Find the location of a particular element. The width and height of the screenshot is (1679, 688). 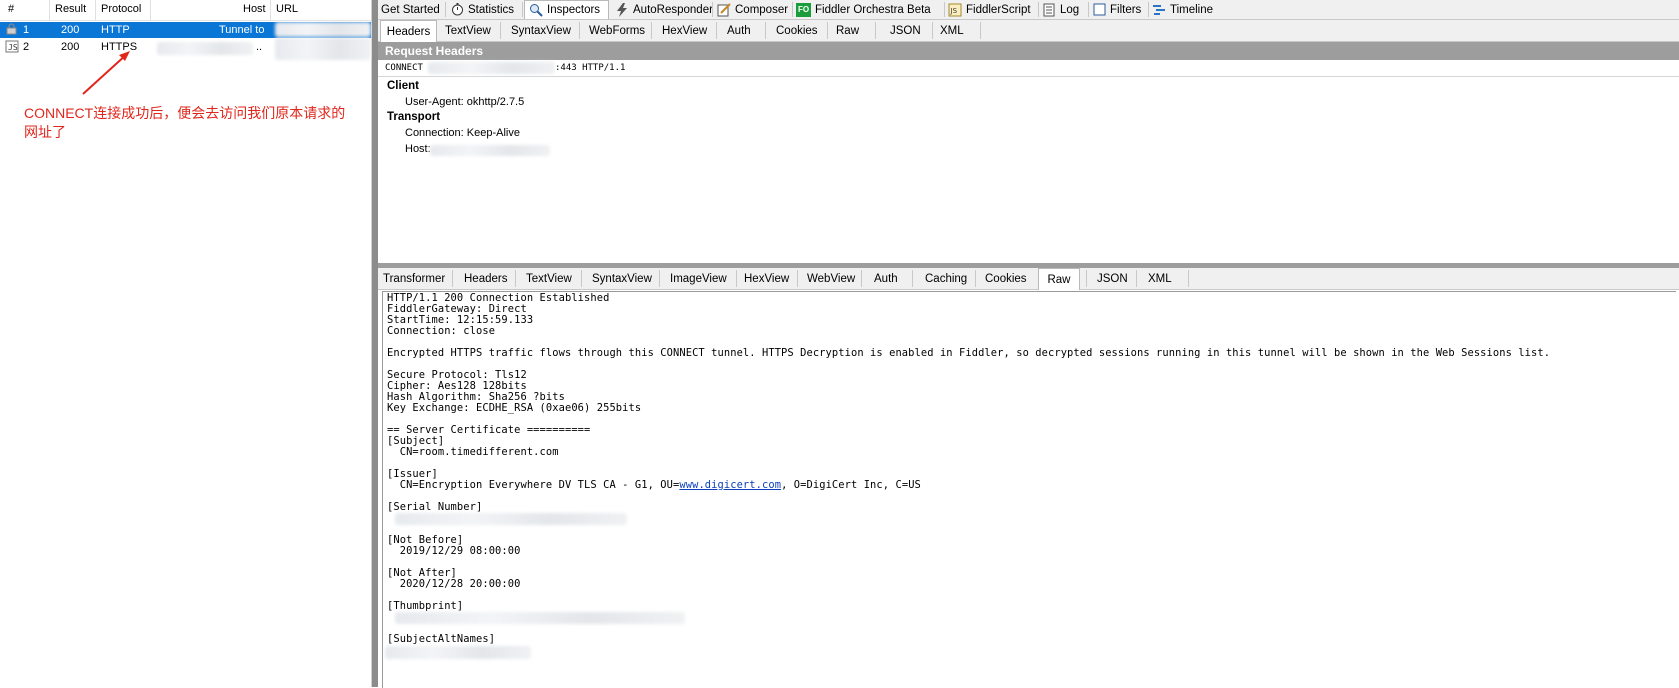

redacted-thumbprint is located at coordinates (540, 618).